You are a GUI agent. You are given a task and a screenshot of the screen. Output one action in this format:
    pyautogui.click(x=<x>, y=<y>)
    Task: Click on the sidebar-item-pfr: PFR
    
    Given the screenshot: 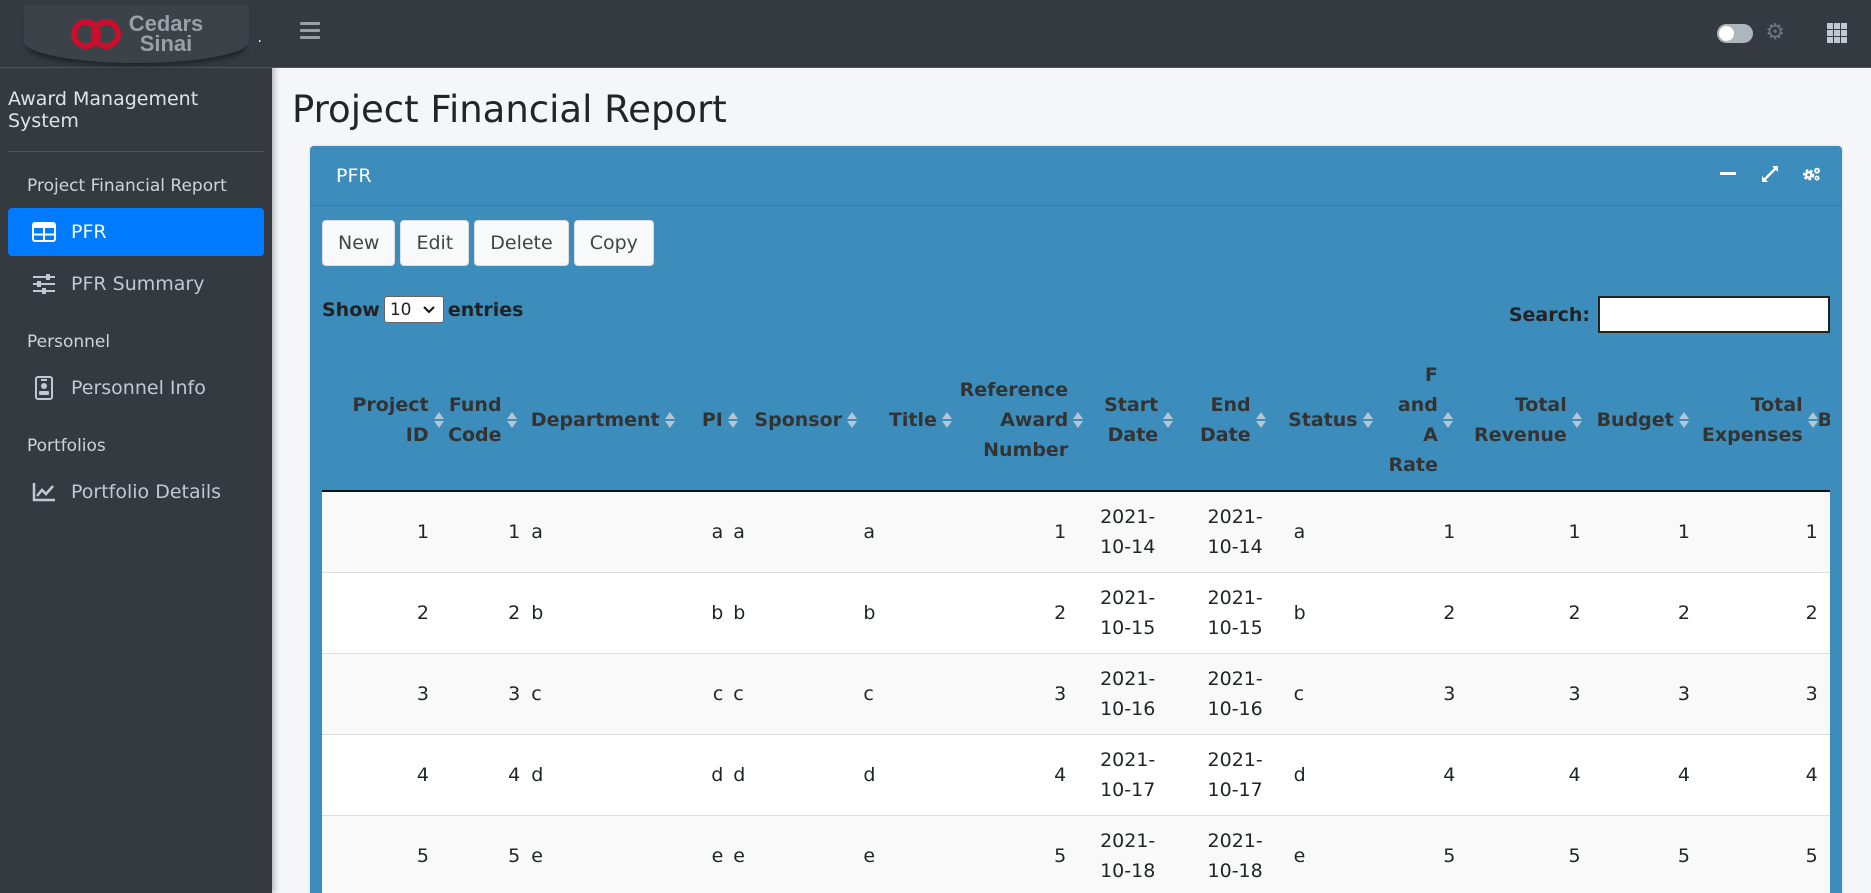 What is the action you would take?
    pyautogui.click(x=136, y=232)
    